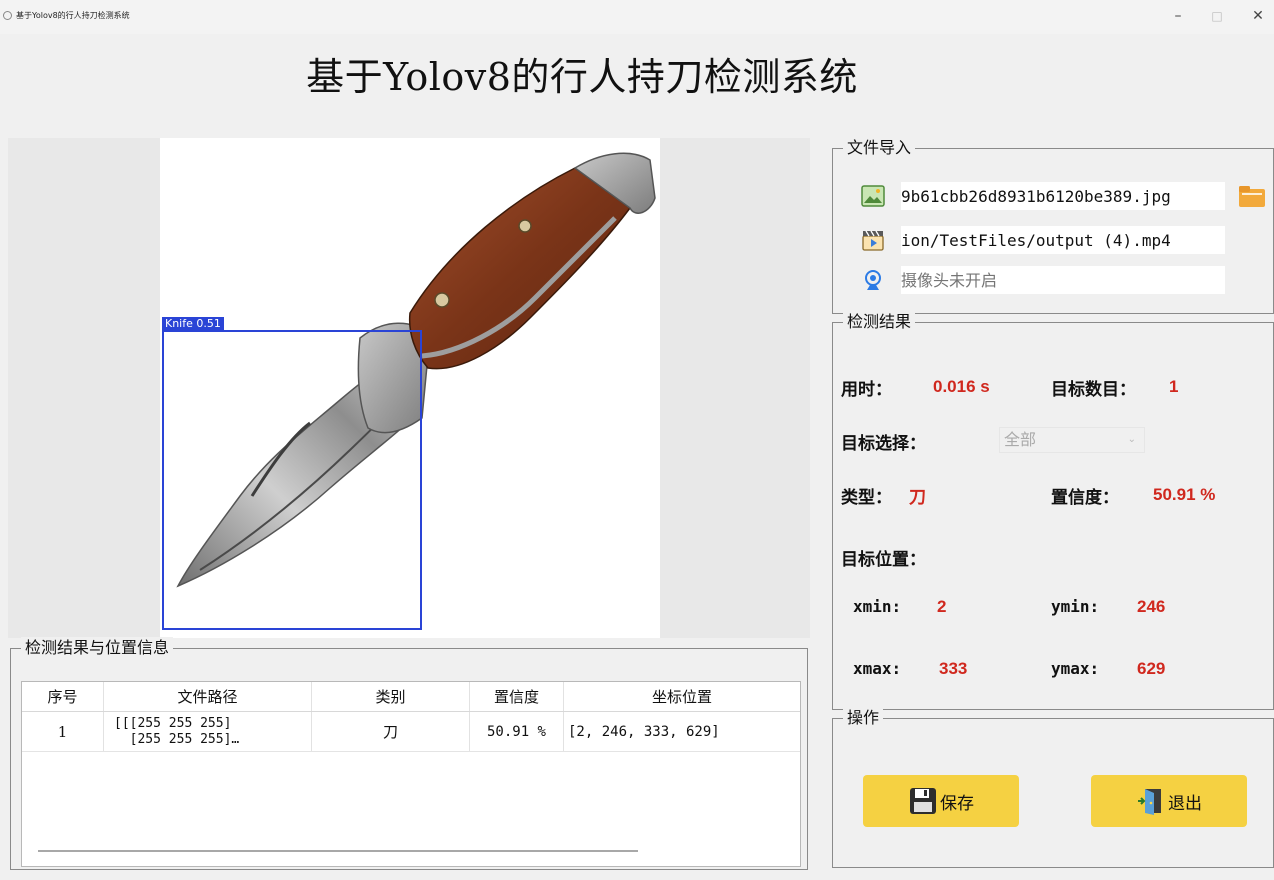  What do you see at coordinates (942, 606) in the screenshot?
I see `xmin-value: 2` at bounding box center [942, 606].